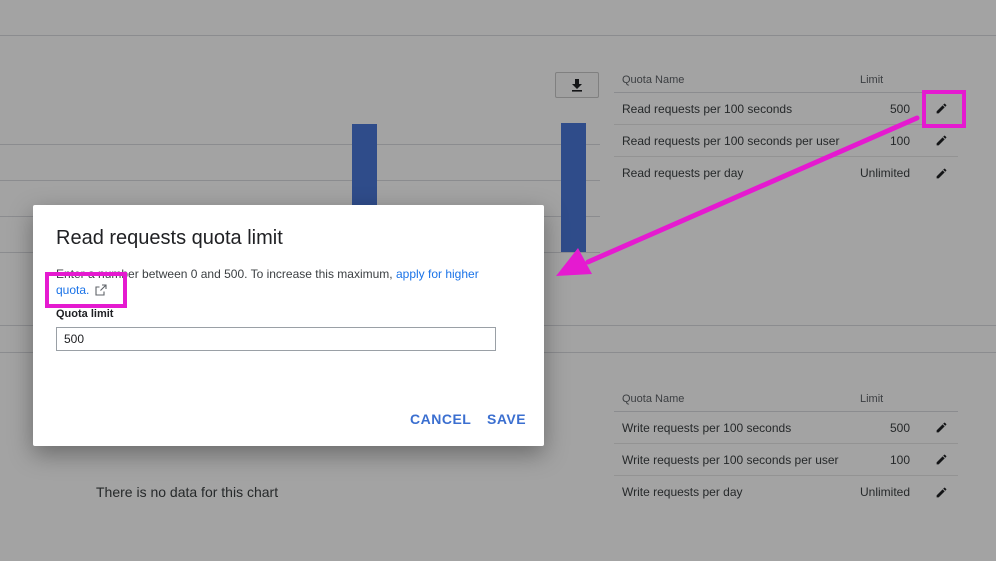  What do you see at coordinates (738, 195) in the screenshot?
I see `annotation-arrow` at bounding box center [738, 195].